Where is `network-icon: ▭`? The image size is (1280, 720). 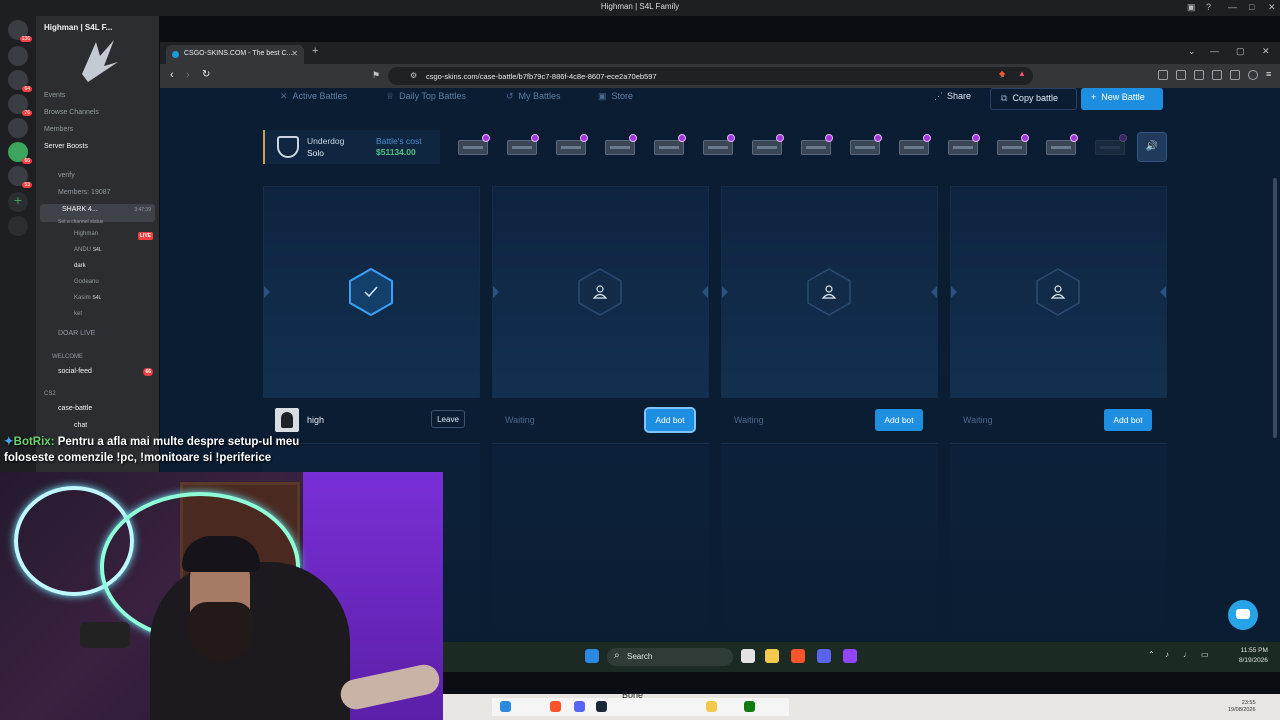
network-icon: ▭ is located at coordinates (1205, 654).